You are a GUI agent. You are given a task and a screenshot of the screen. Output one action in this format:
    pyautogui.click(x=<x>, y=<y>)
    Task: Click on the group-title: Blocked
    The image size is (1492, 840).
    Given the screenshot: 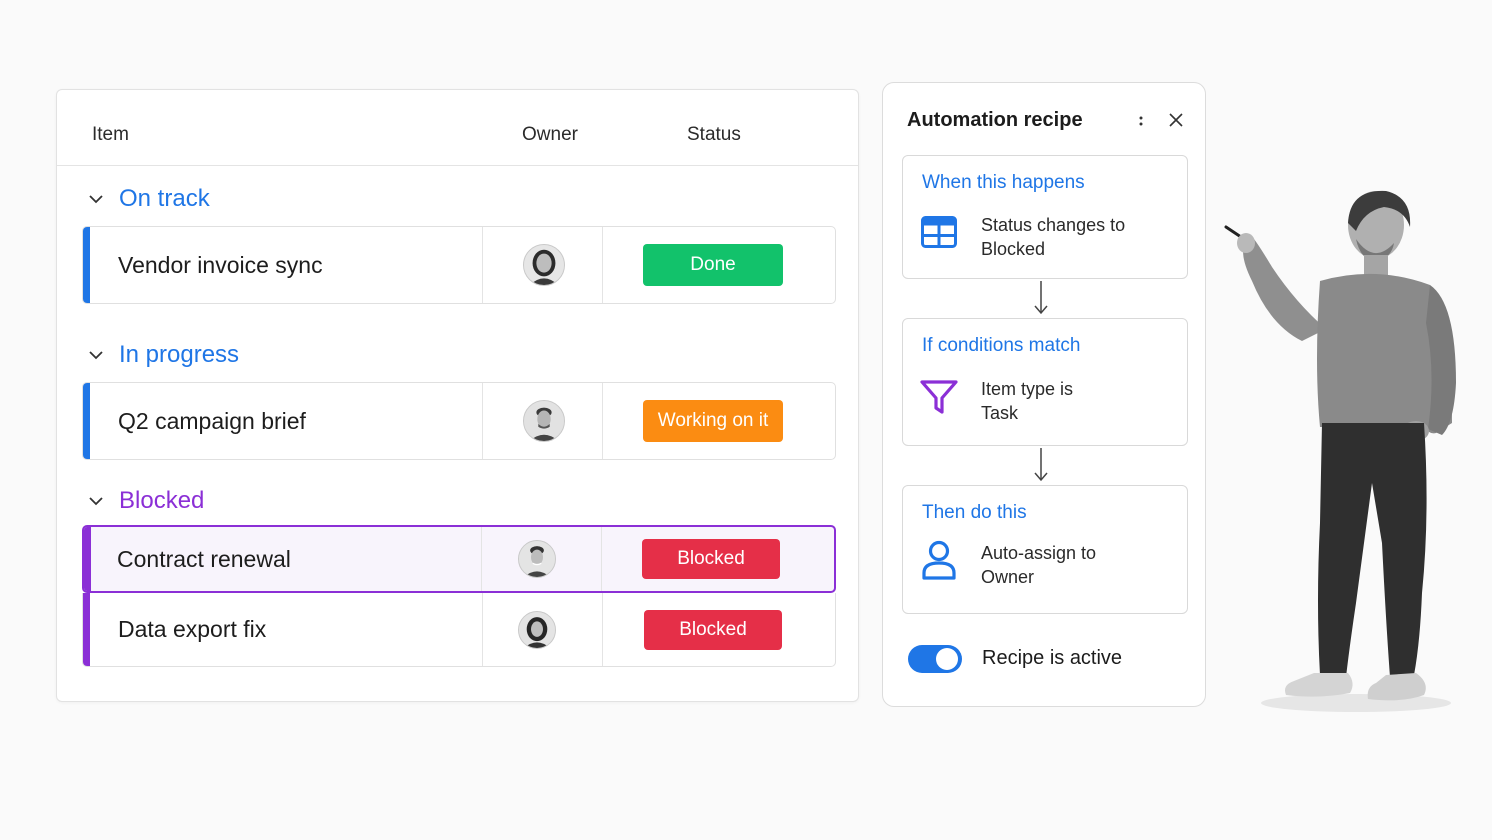 What is the action you would take?
    pyautogui.click(x=162, y=500)
    